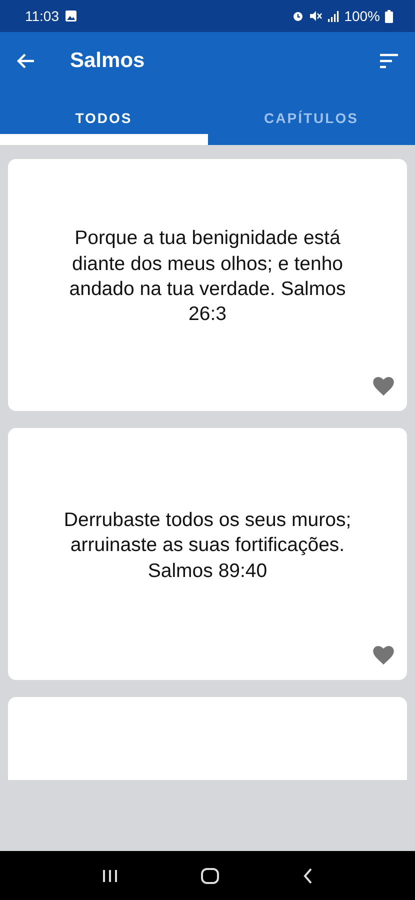 The image size is (415, 900). Describe the element at coordinates (42, 16) in the screenshot. I see `status-time: 11:03` at that location.